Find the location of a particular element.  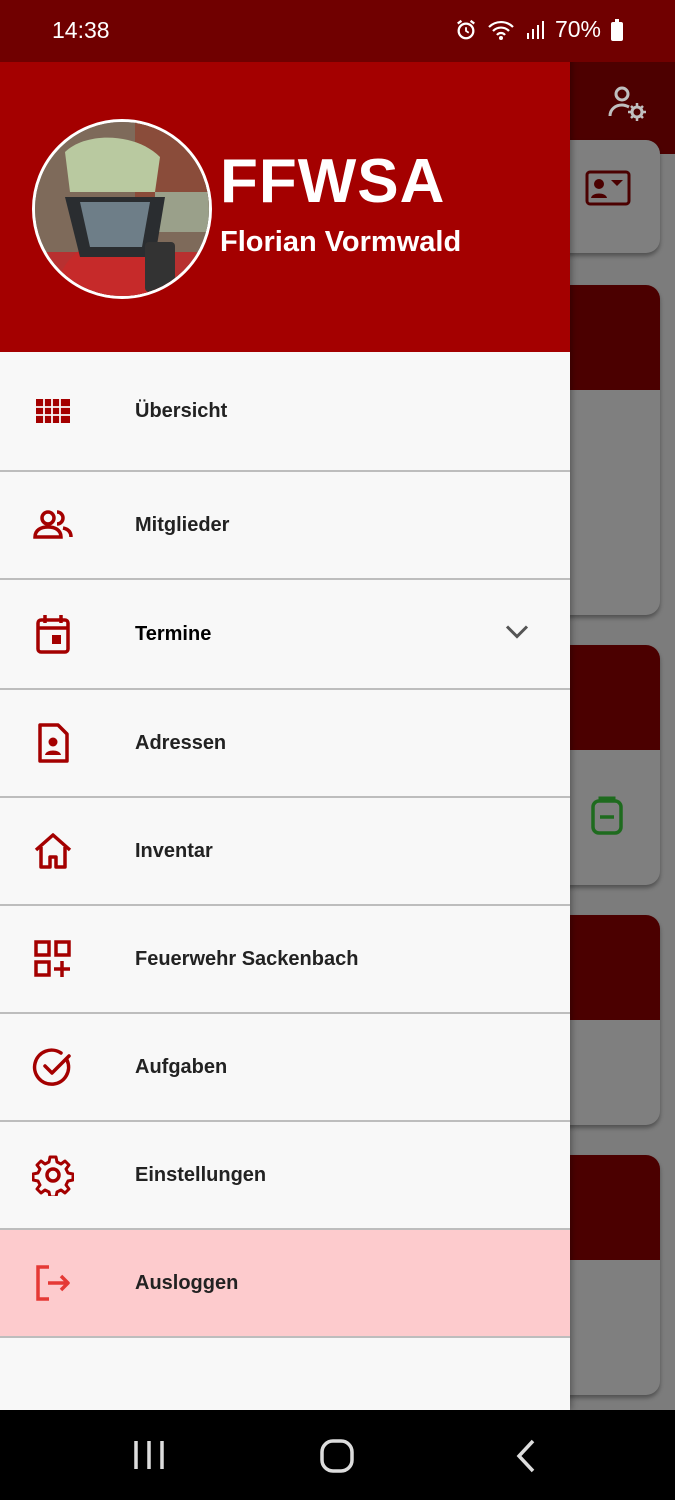

contact-file-icon is located at coordinates (53, 743).